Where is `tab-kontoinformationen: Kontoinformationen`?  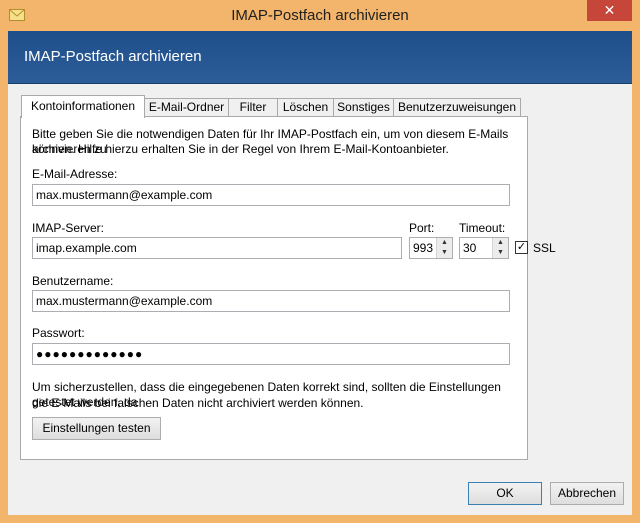
tab-kontoinformationen: Kontoinformationen is located at coordinates (83, 106).